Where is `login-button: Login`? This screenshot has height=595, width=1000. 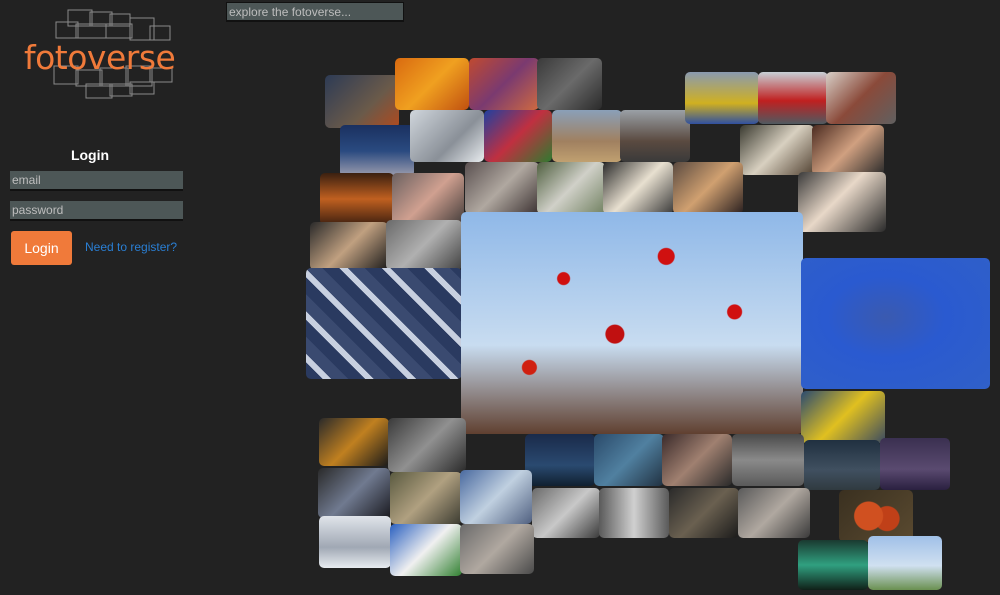 login-button: Login is located at coordinates (41, 248).